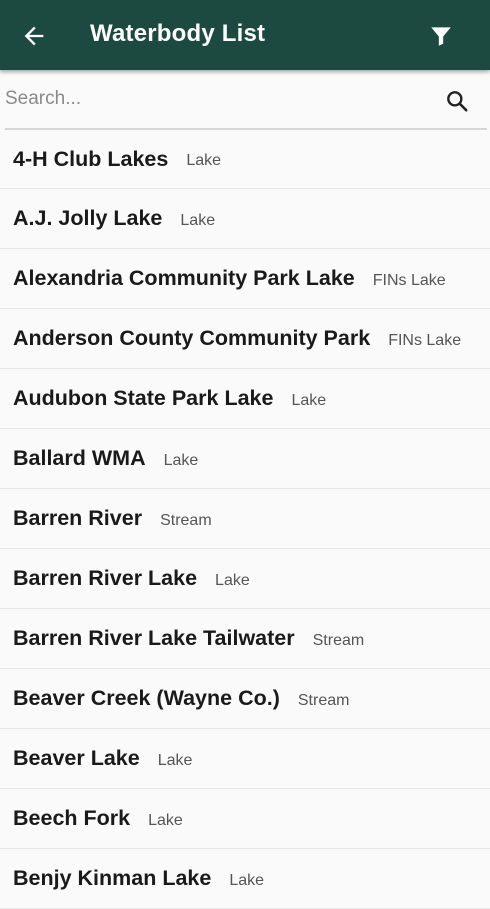 The height and width of the screenshot is (909, 490). What do you see at coordinates (143, 398) in the screenshot?
I see `waterbody-name: Audubon State Park Lake` at bounding box center [143, 398].